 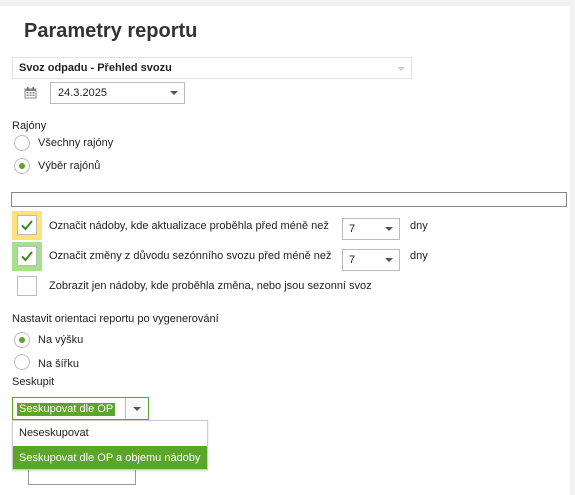 I want to click on page-title: Parametry reportu, so click(x=111, y=31).